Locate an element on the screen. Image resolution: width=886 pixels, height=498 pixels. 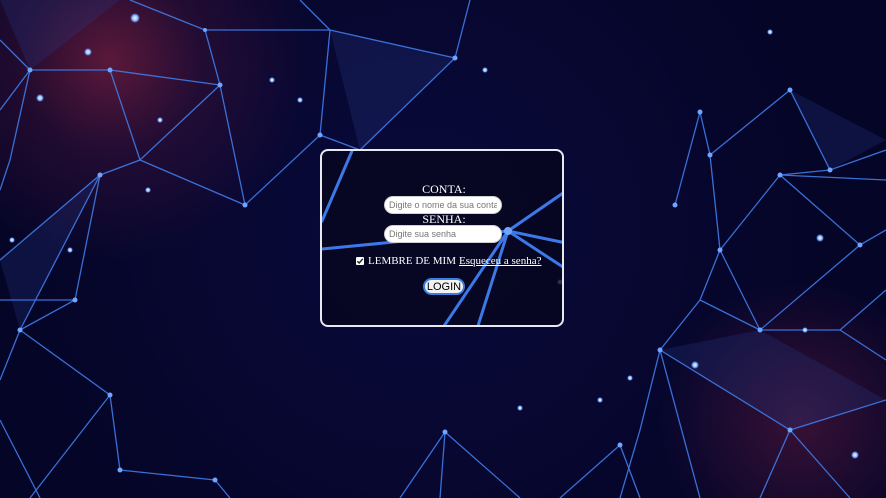
login-button: LOGIN is located at coordinates (444, 286).